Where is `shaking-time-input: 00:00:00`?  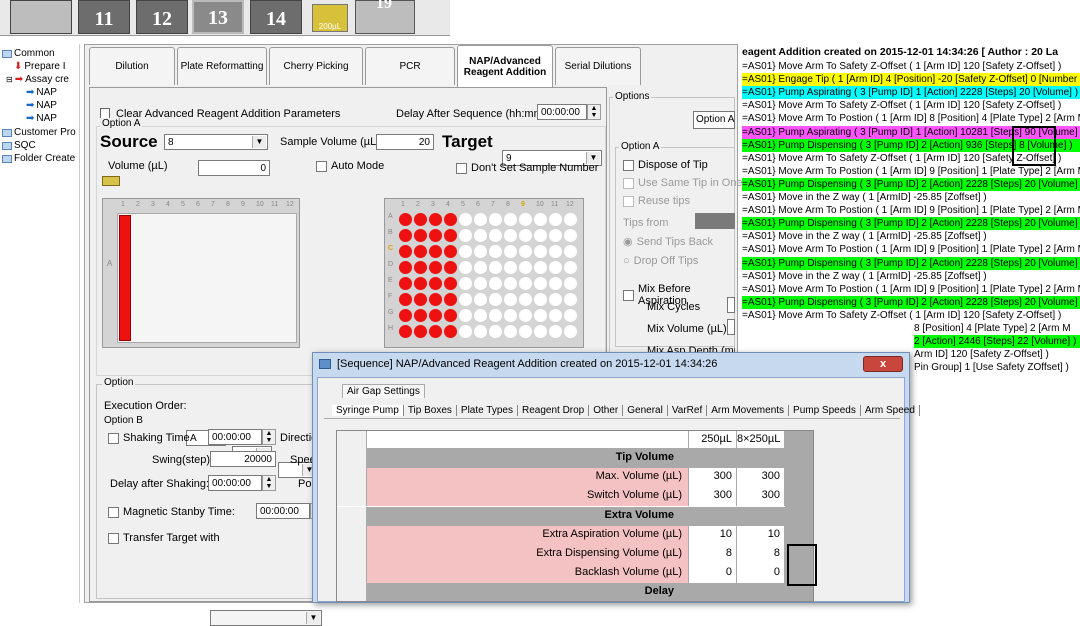
shaking-time-input: 00:00:00 is located at coordinates (235, 437).